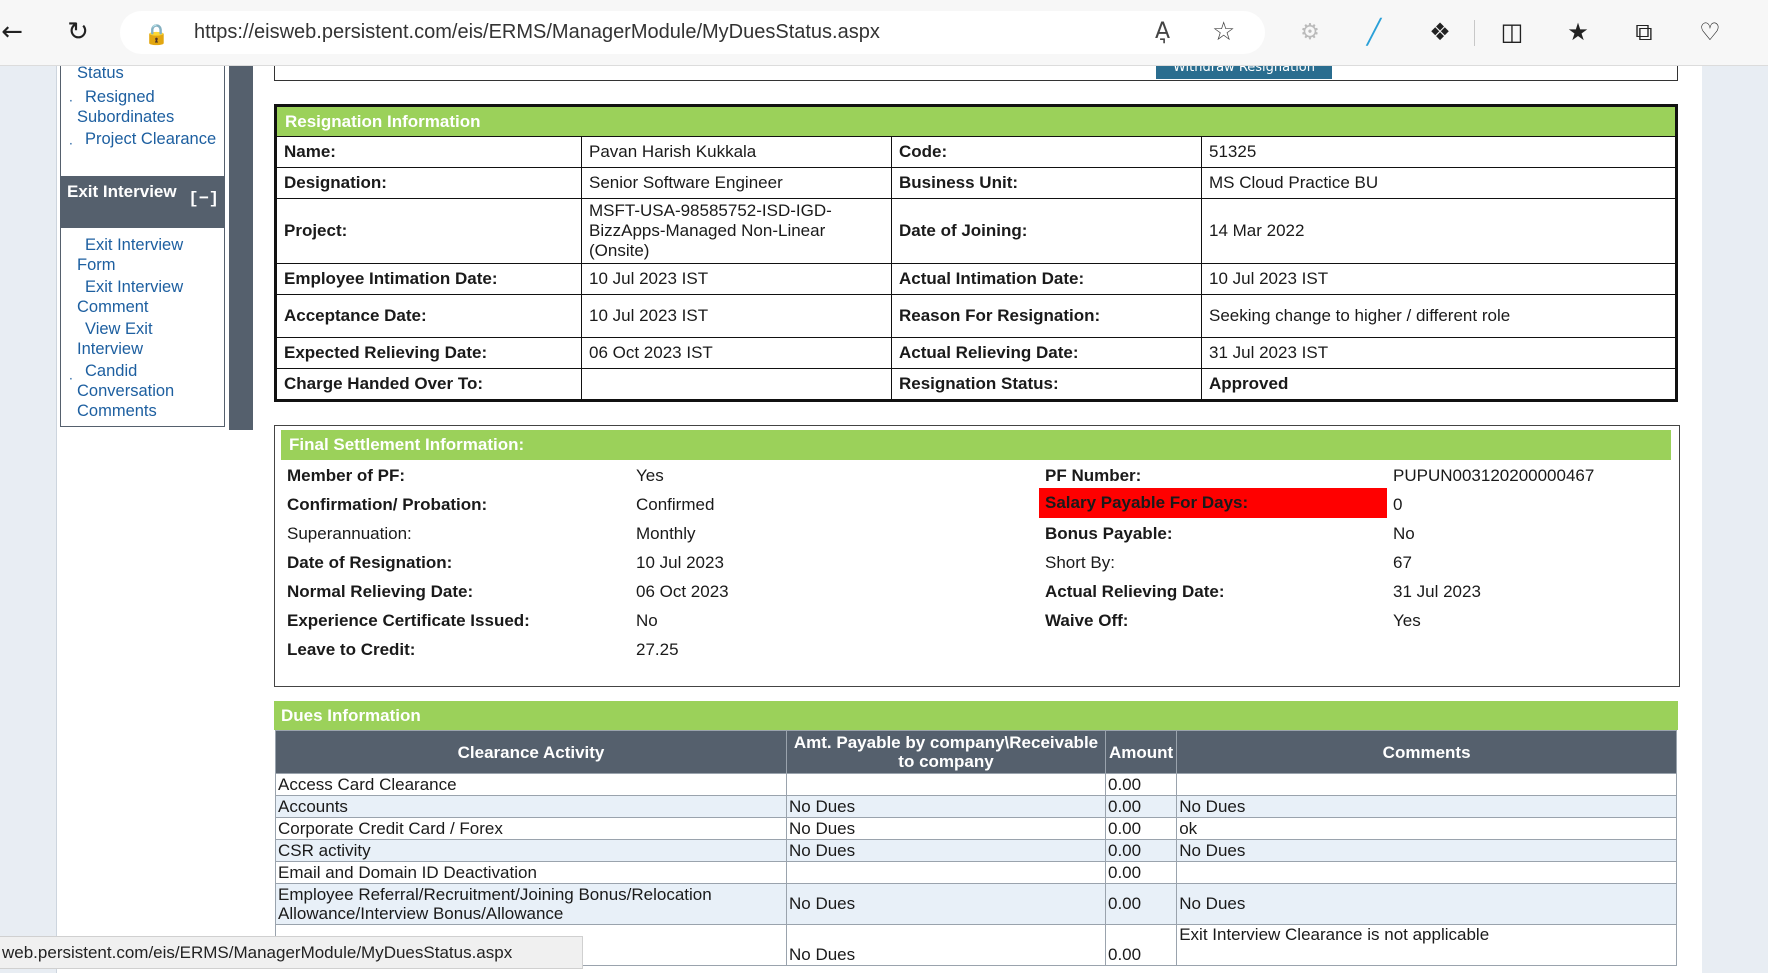 This screenshot has width=1768, height=973. I want to click on field-value, so click(736, 384).